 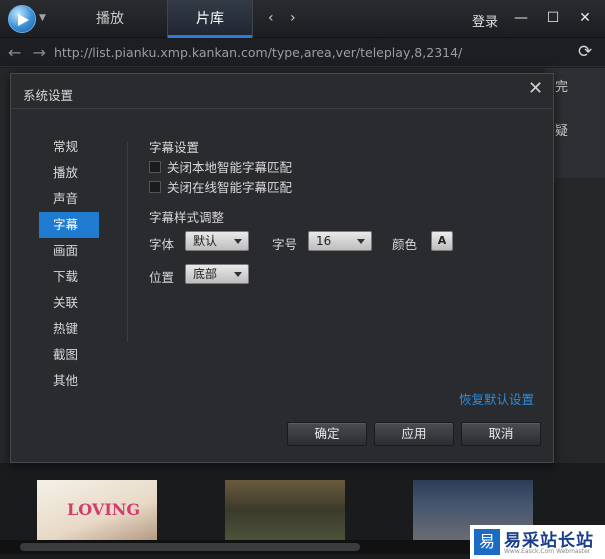 I want to click on sidebar-item-video: 画面, so click(x=84, y=251).